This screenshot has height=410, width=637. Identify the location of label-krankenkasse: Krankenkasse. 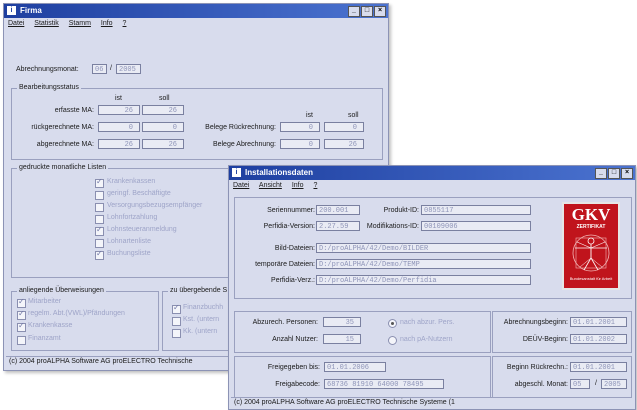
(50, 325).